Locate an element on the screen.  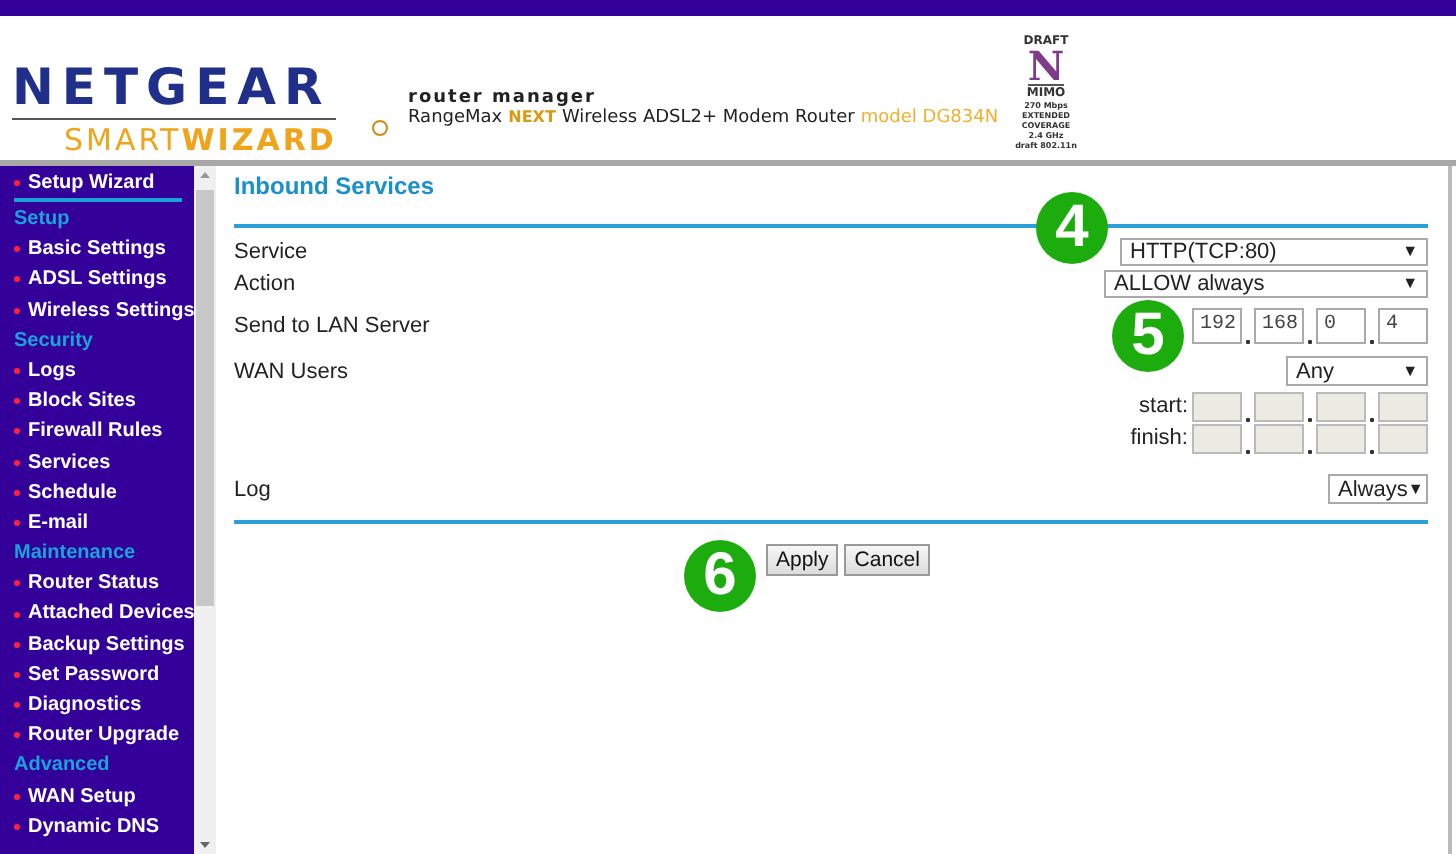
form-button: Apply is located at coordinates (802, 560).